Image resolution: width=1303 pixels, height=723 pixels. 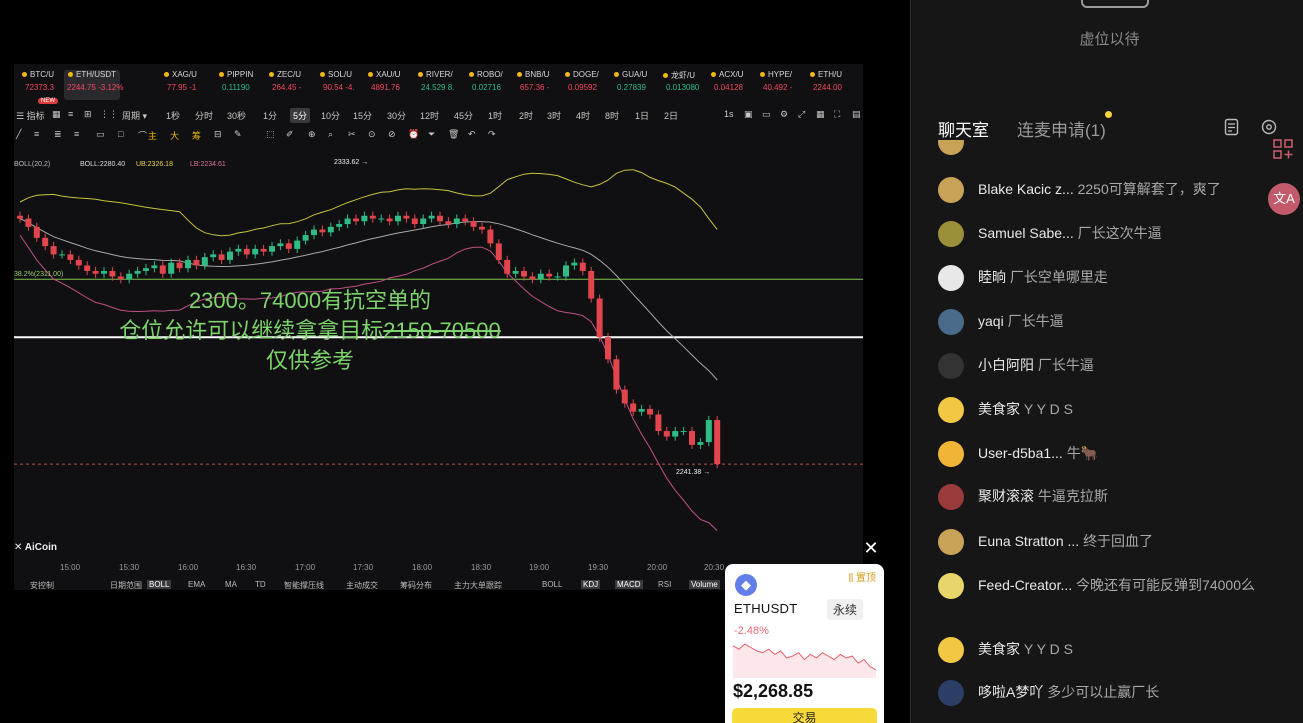 What do you see at coordinates (362, 115) in the screenshot?
I see `timeframe-15分: 15分` at bounding box center [362, 115].